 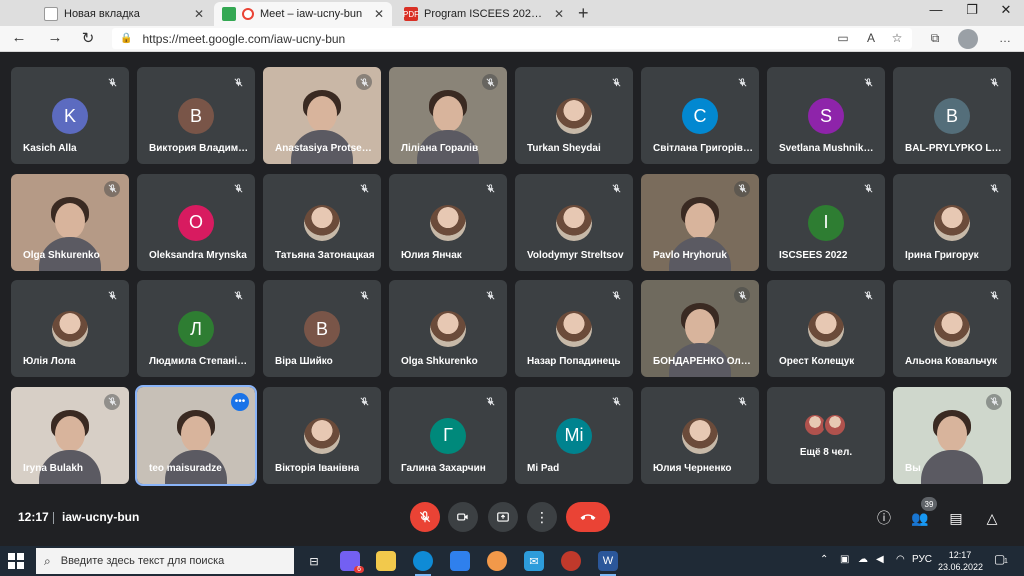 What do you see at coordinates (826, 115) in the screenshot?
I see `participant-tile: S Svetlana Mushnikova` at bounding box center [826, 115].